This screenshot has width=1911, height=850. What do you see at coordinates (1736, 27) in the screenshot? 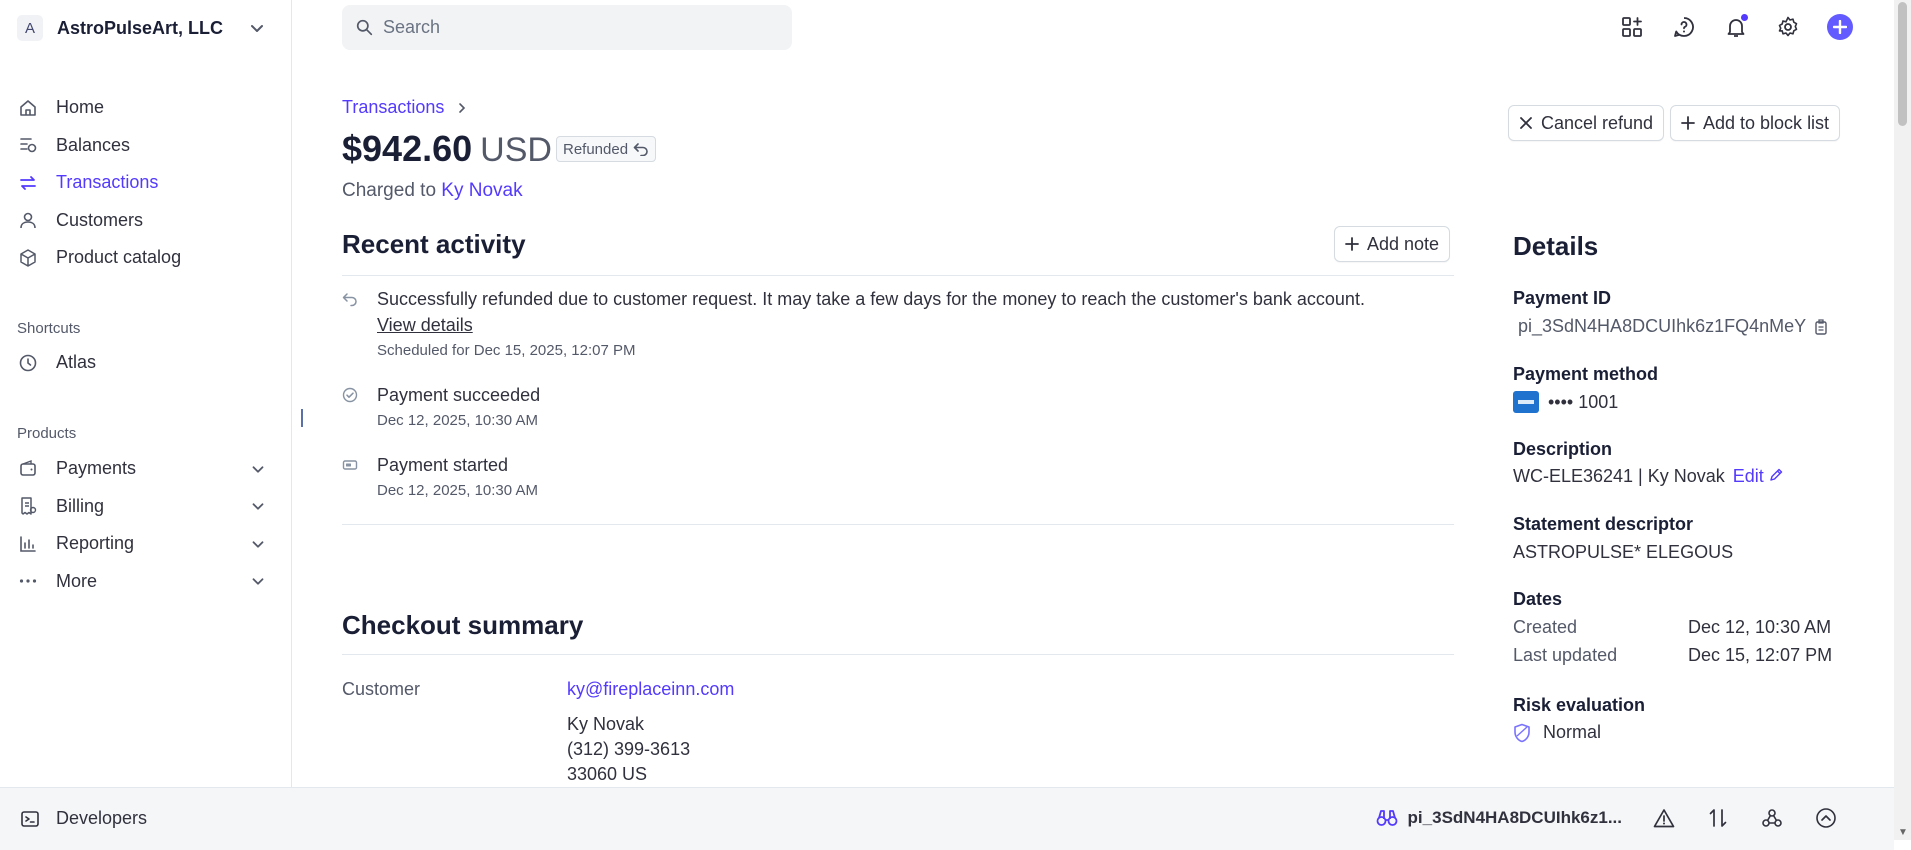
I see `notifications-button` at bounding box center [1736, 27].